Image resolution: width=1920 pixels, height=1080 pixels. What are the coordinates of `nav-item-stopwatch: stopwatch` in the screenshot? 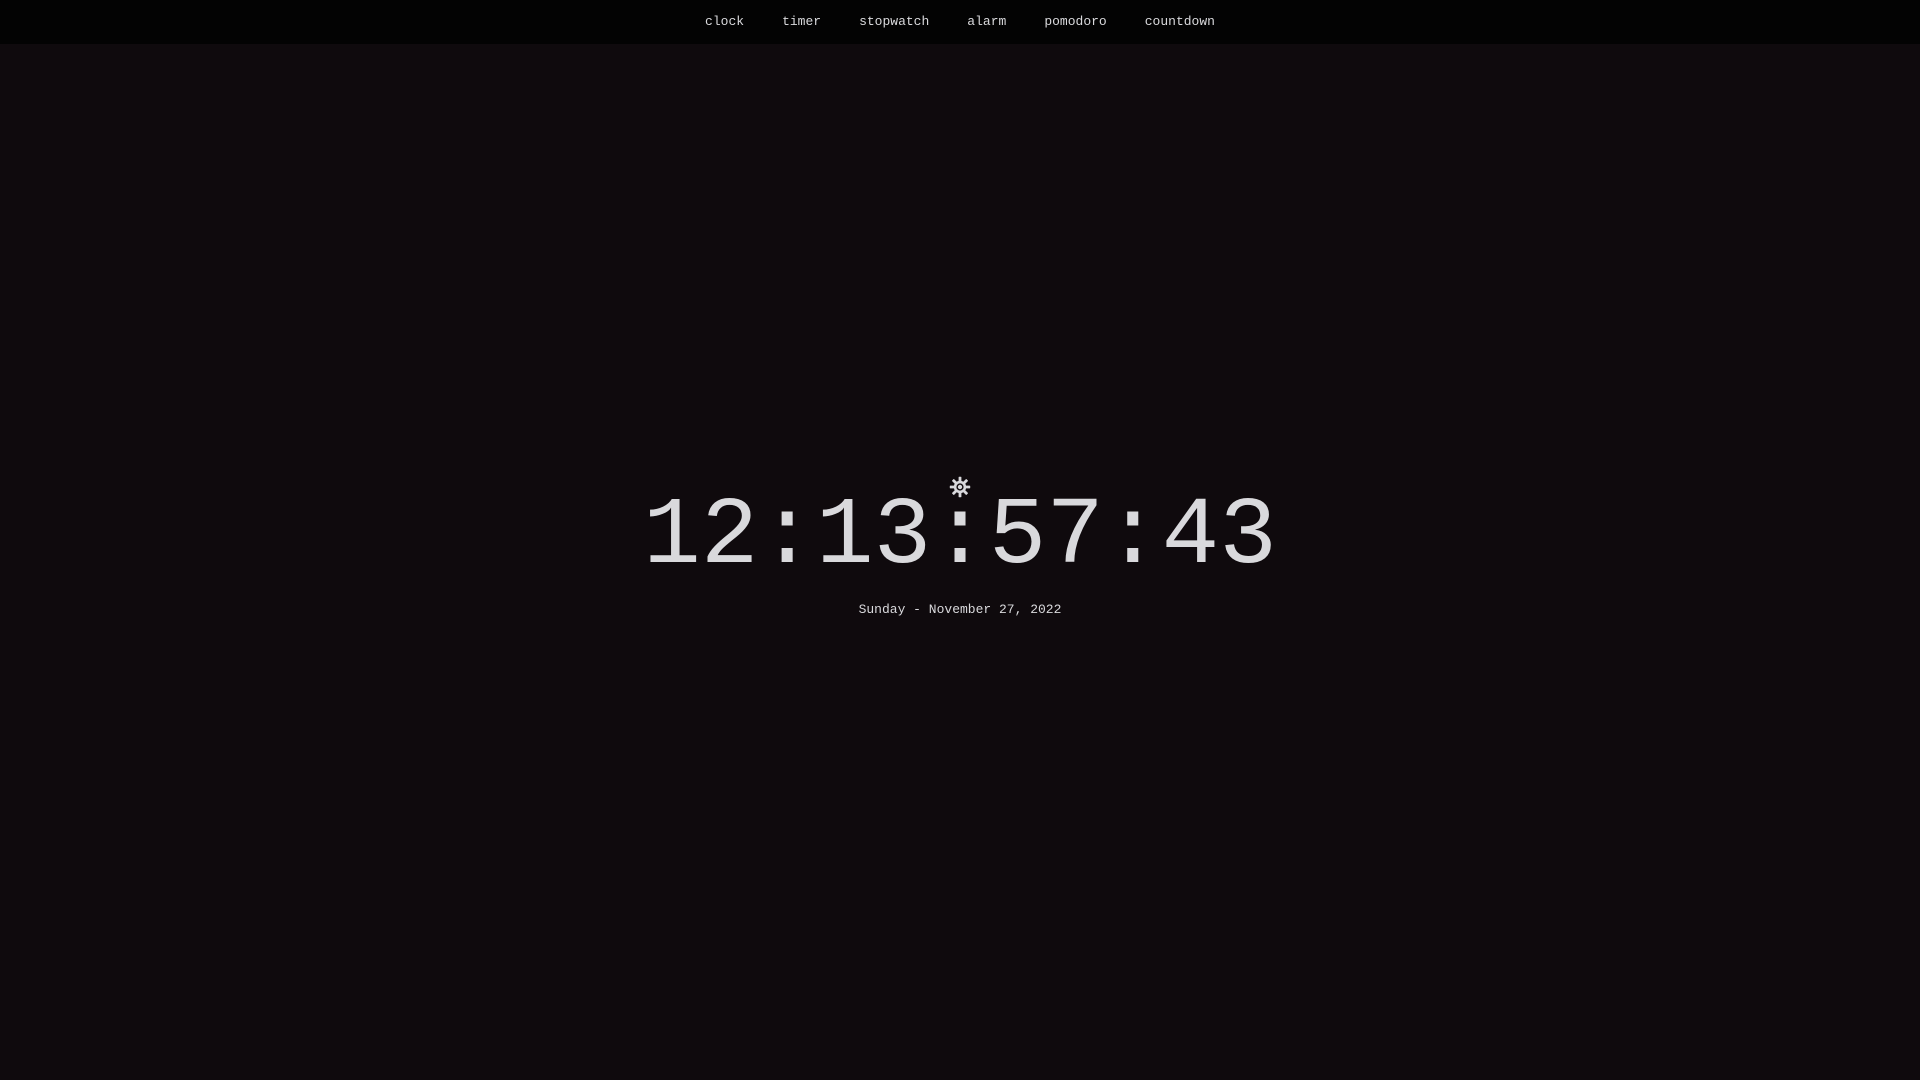 It's located at (894, 22).